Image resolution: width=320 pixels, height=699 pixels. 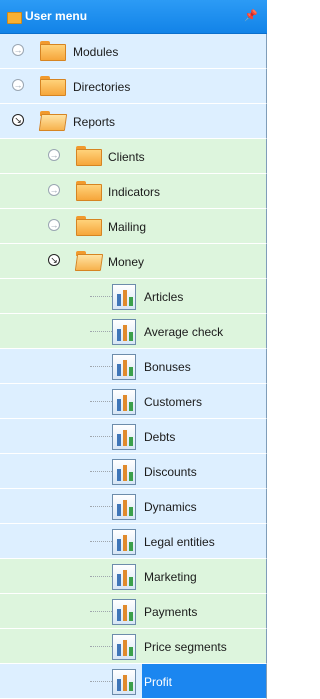 What do you see at coordinates (102, 87) in the screenshot?
I see `tree-item-label: Directories` at bounding box center [102, 87].